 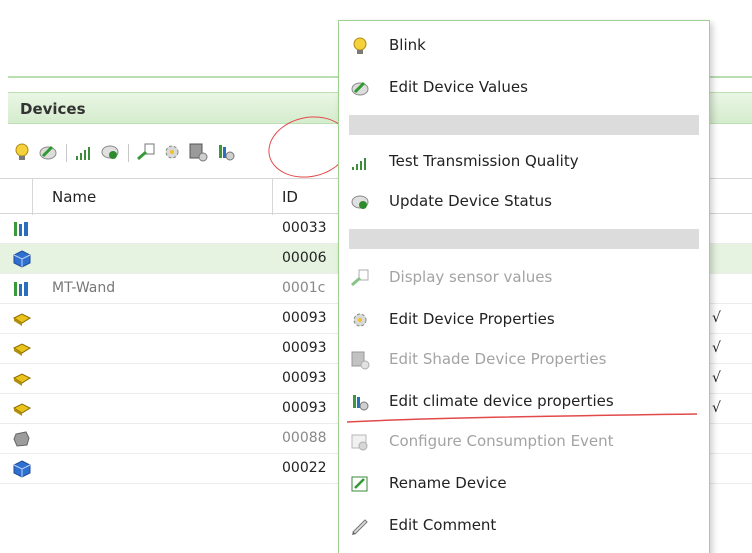 What do you see at coordinates (501, 401) in the screenshot?
I see `menu-item-label: Edit climate device properties` at bounding box center [501, 401].